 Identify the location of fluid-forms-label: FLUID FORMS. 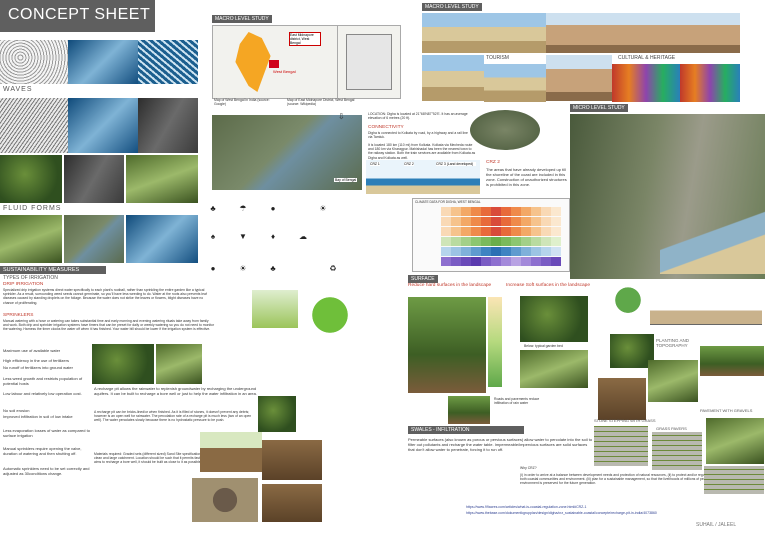
(32, 208).